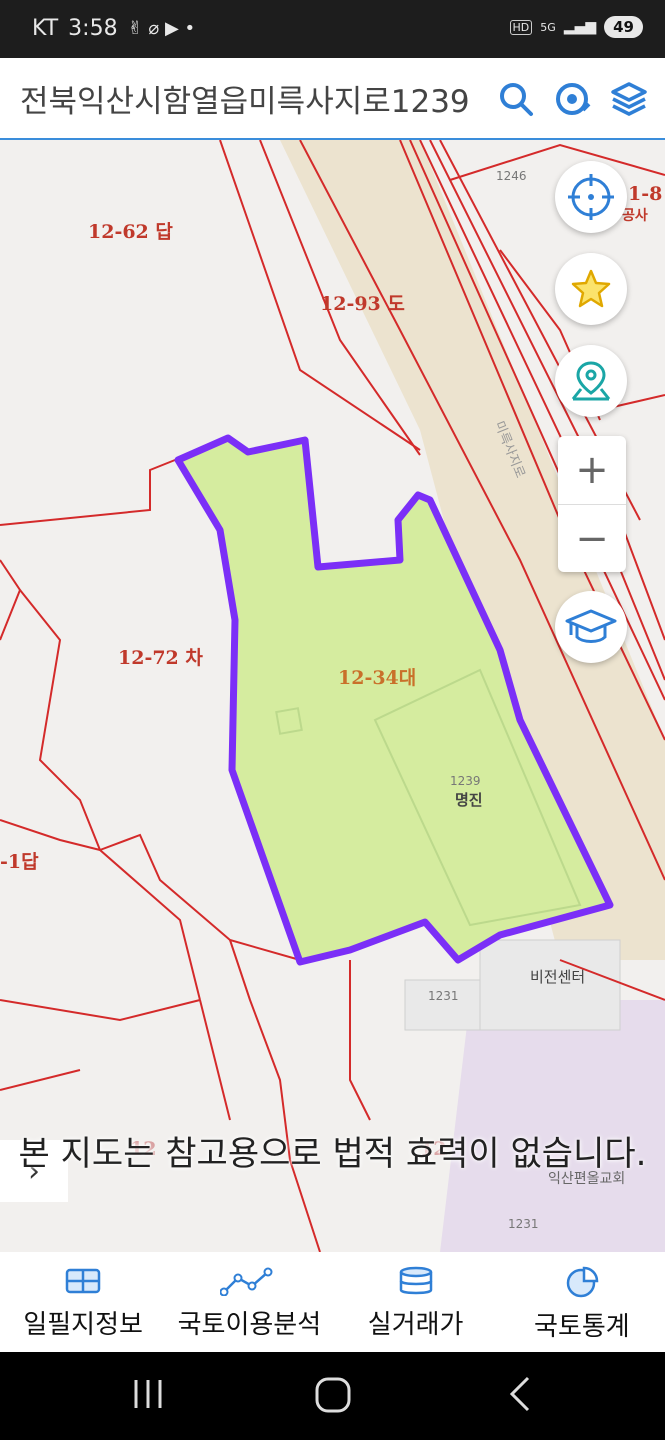 The height and width of the screenshot is (1440, 665). I want to click on building-name: 비전센터, so click(557, 977).